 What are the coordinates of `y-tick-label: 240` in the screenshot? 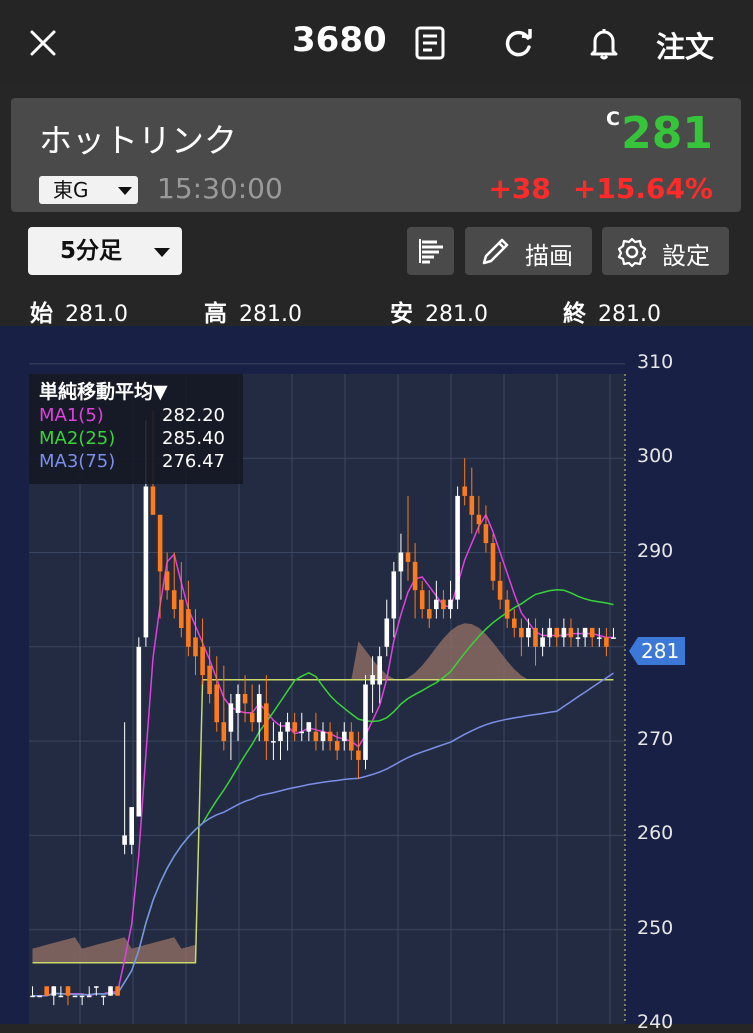 It's located at (655, 1022).